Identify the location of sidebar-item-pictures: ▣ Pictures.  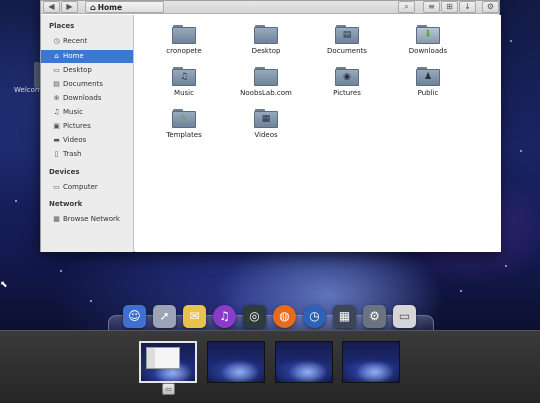
(87, 126).